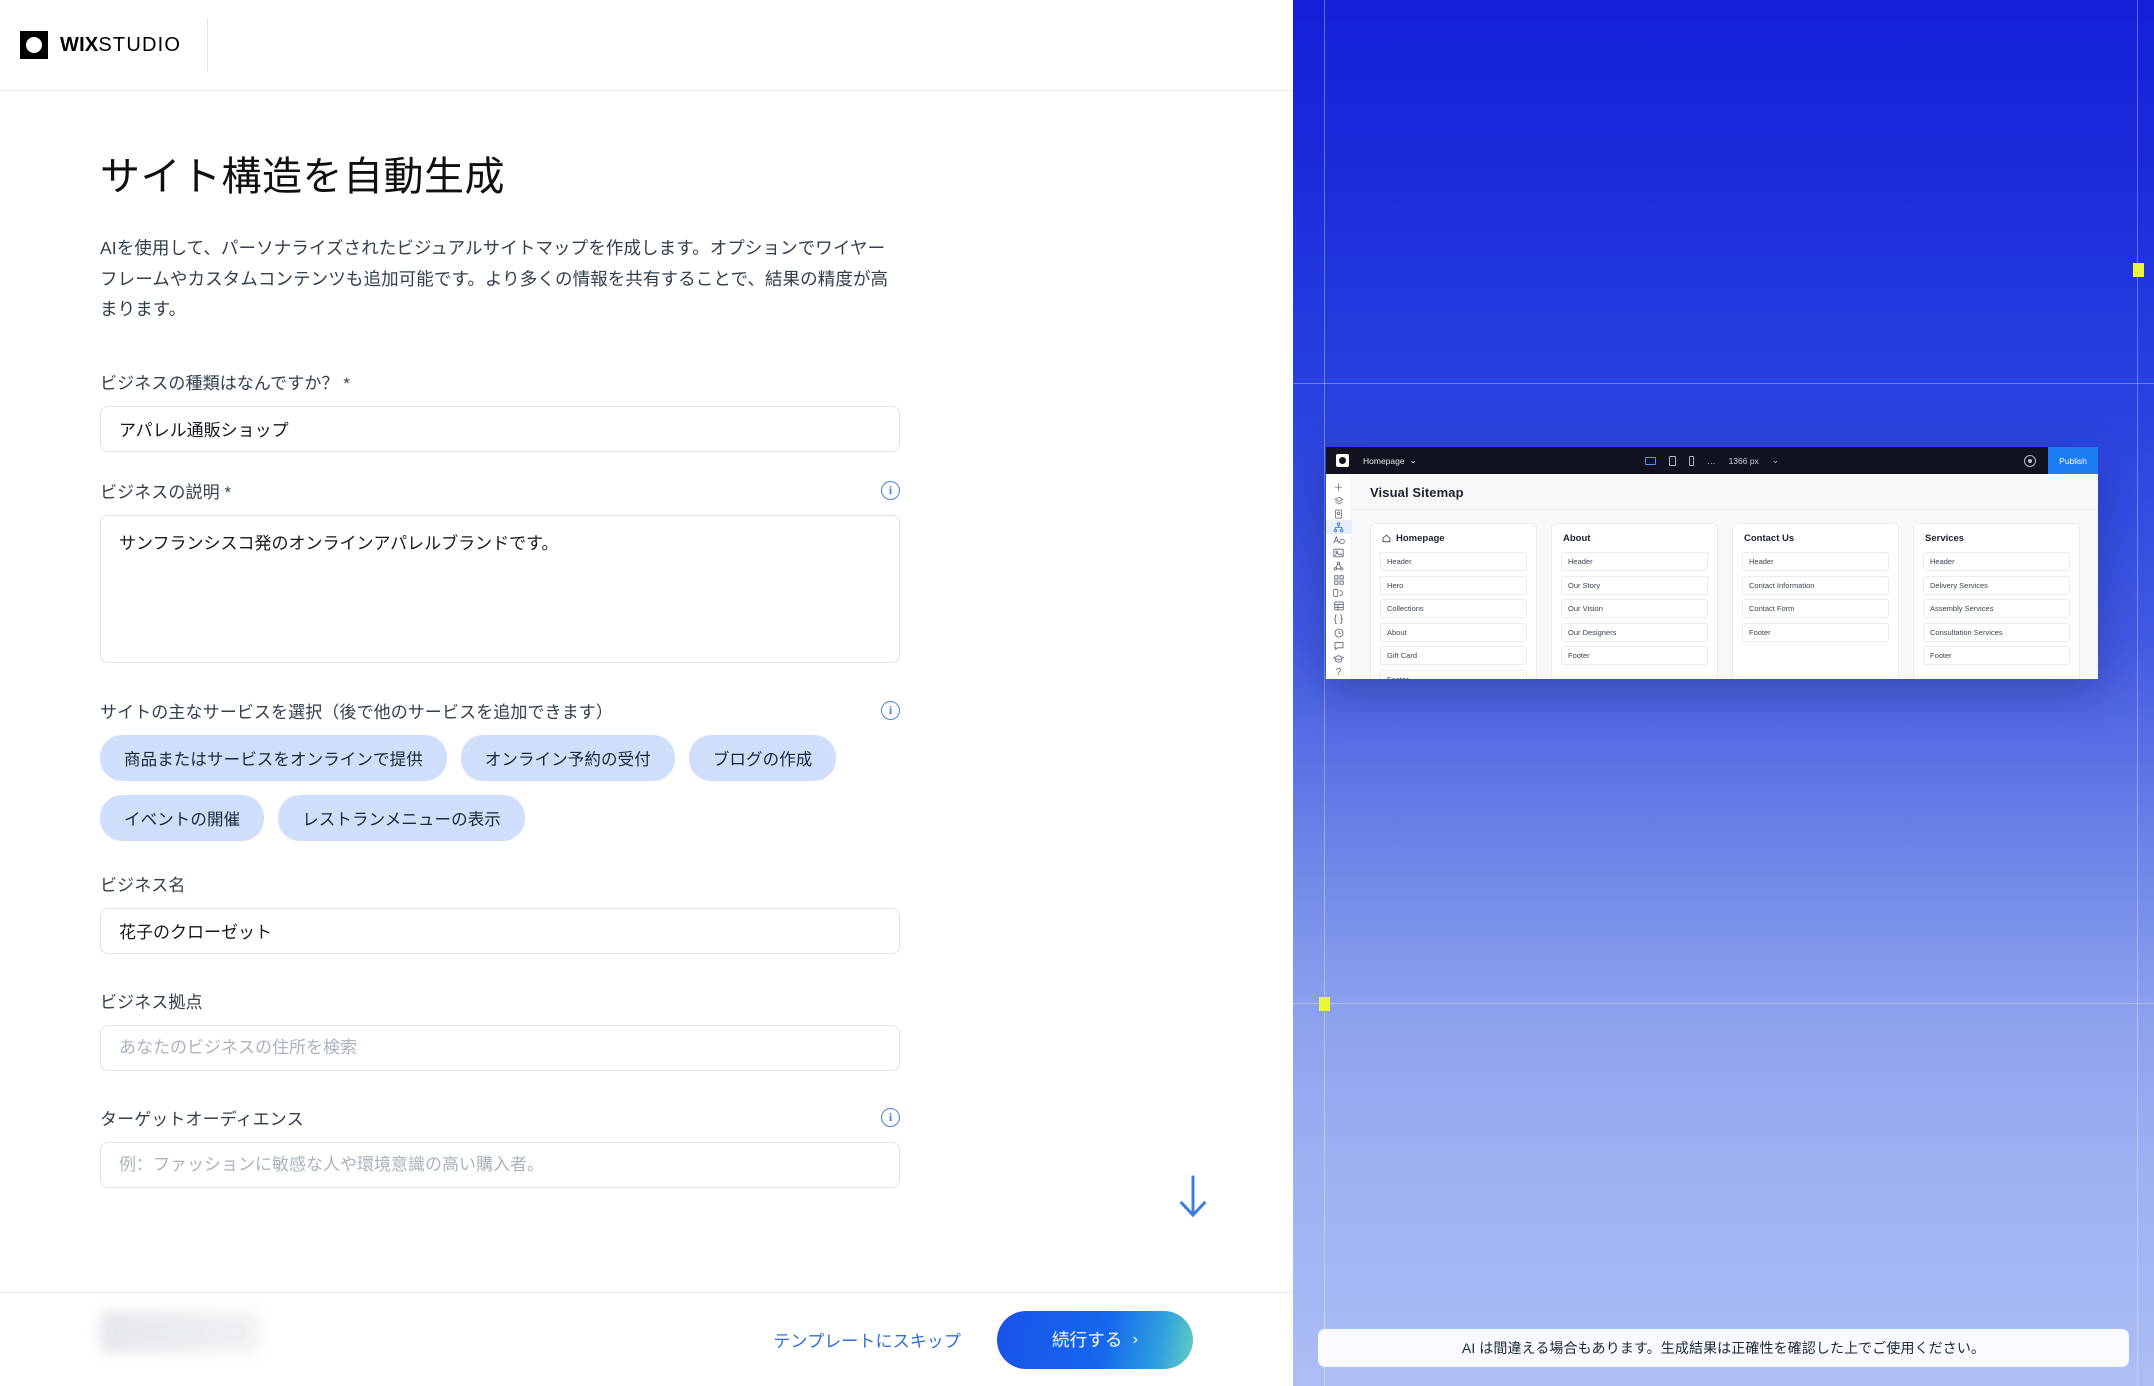 This screenshot has height=1386, width=2154. What do you see at coordinates (2073, 460) in the screenshot?
I see `publish-button: Publish` at bounding box center [2073, 460].